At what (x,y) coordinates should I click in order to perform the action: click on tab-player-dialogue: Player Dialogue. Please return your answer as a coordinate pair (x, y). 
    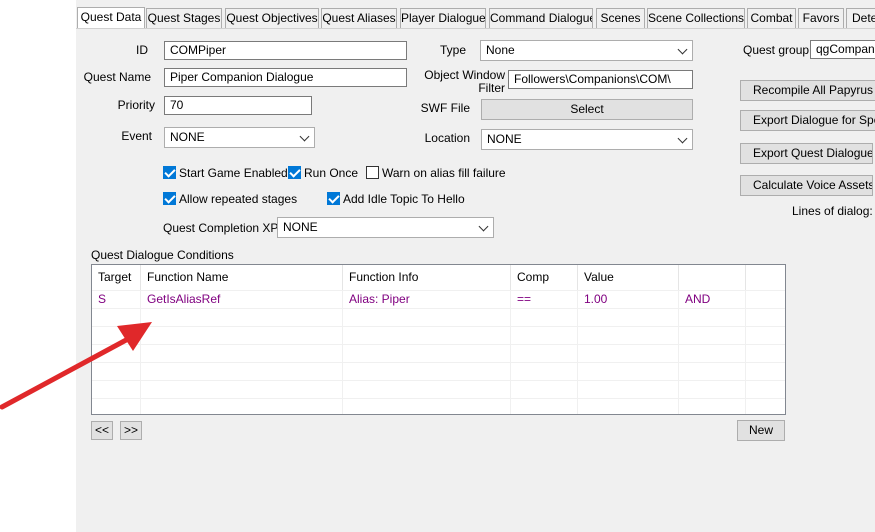
    Looking at the image, I should click on (443, 18).